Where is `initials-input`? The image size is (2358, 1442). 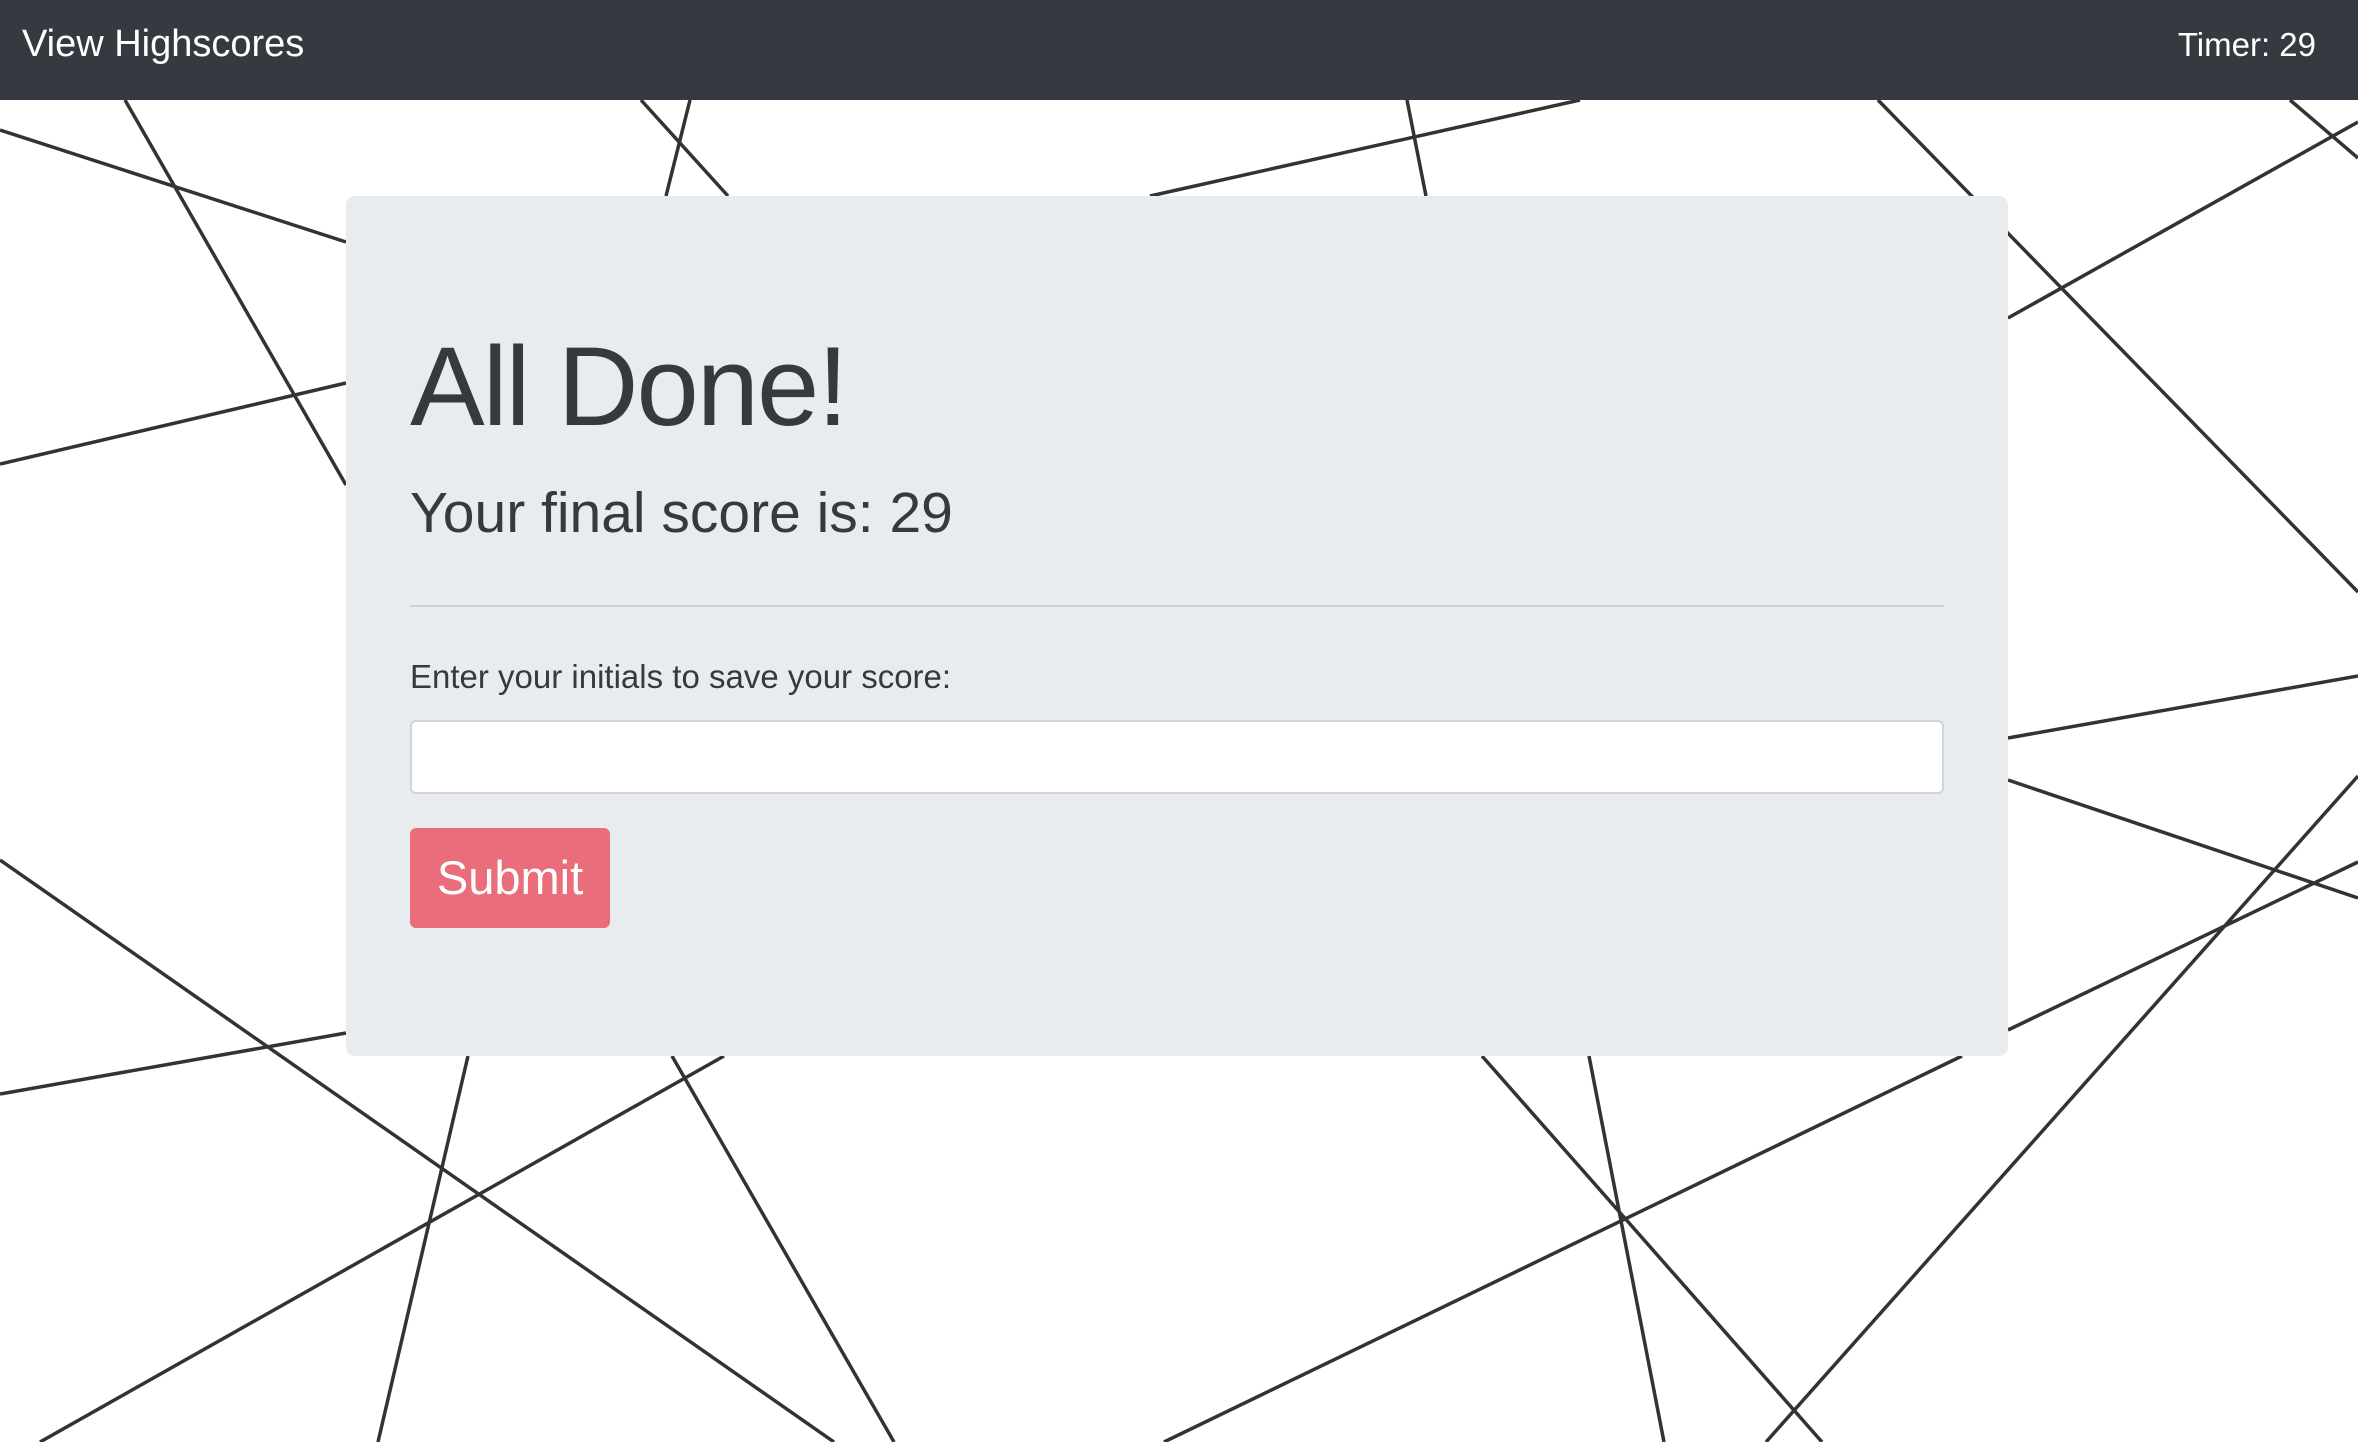
initials-input is located at coordinates (1177, 757).